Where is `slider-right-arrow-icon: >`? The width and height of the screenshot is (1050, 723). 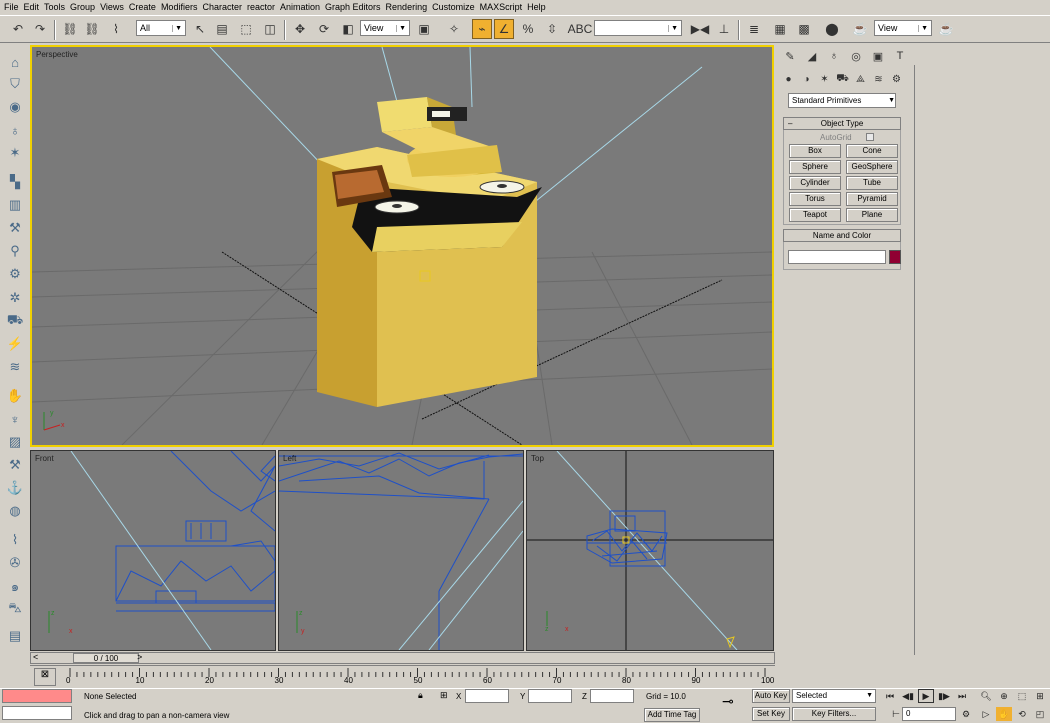 slider-right-arrow-icon: > is located at coordinates (139, 657).